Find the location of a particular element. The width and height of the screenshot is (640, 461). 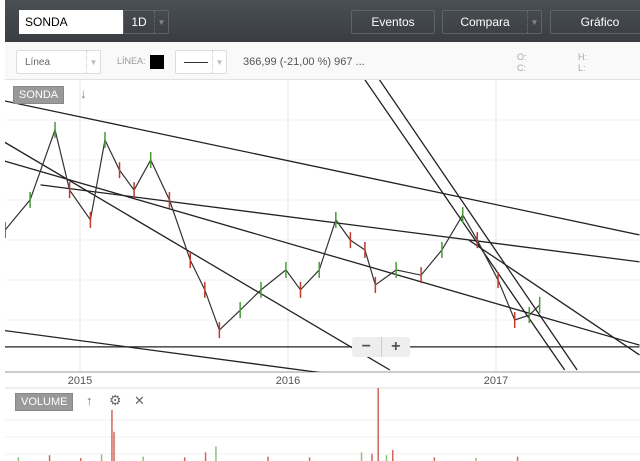

grafico-label: Gráfico is located at coordinates (600, 22).